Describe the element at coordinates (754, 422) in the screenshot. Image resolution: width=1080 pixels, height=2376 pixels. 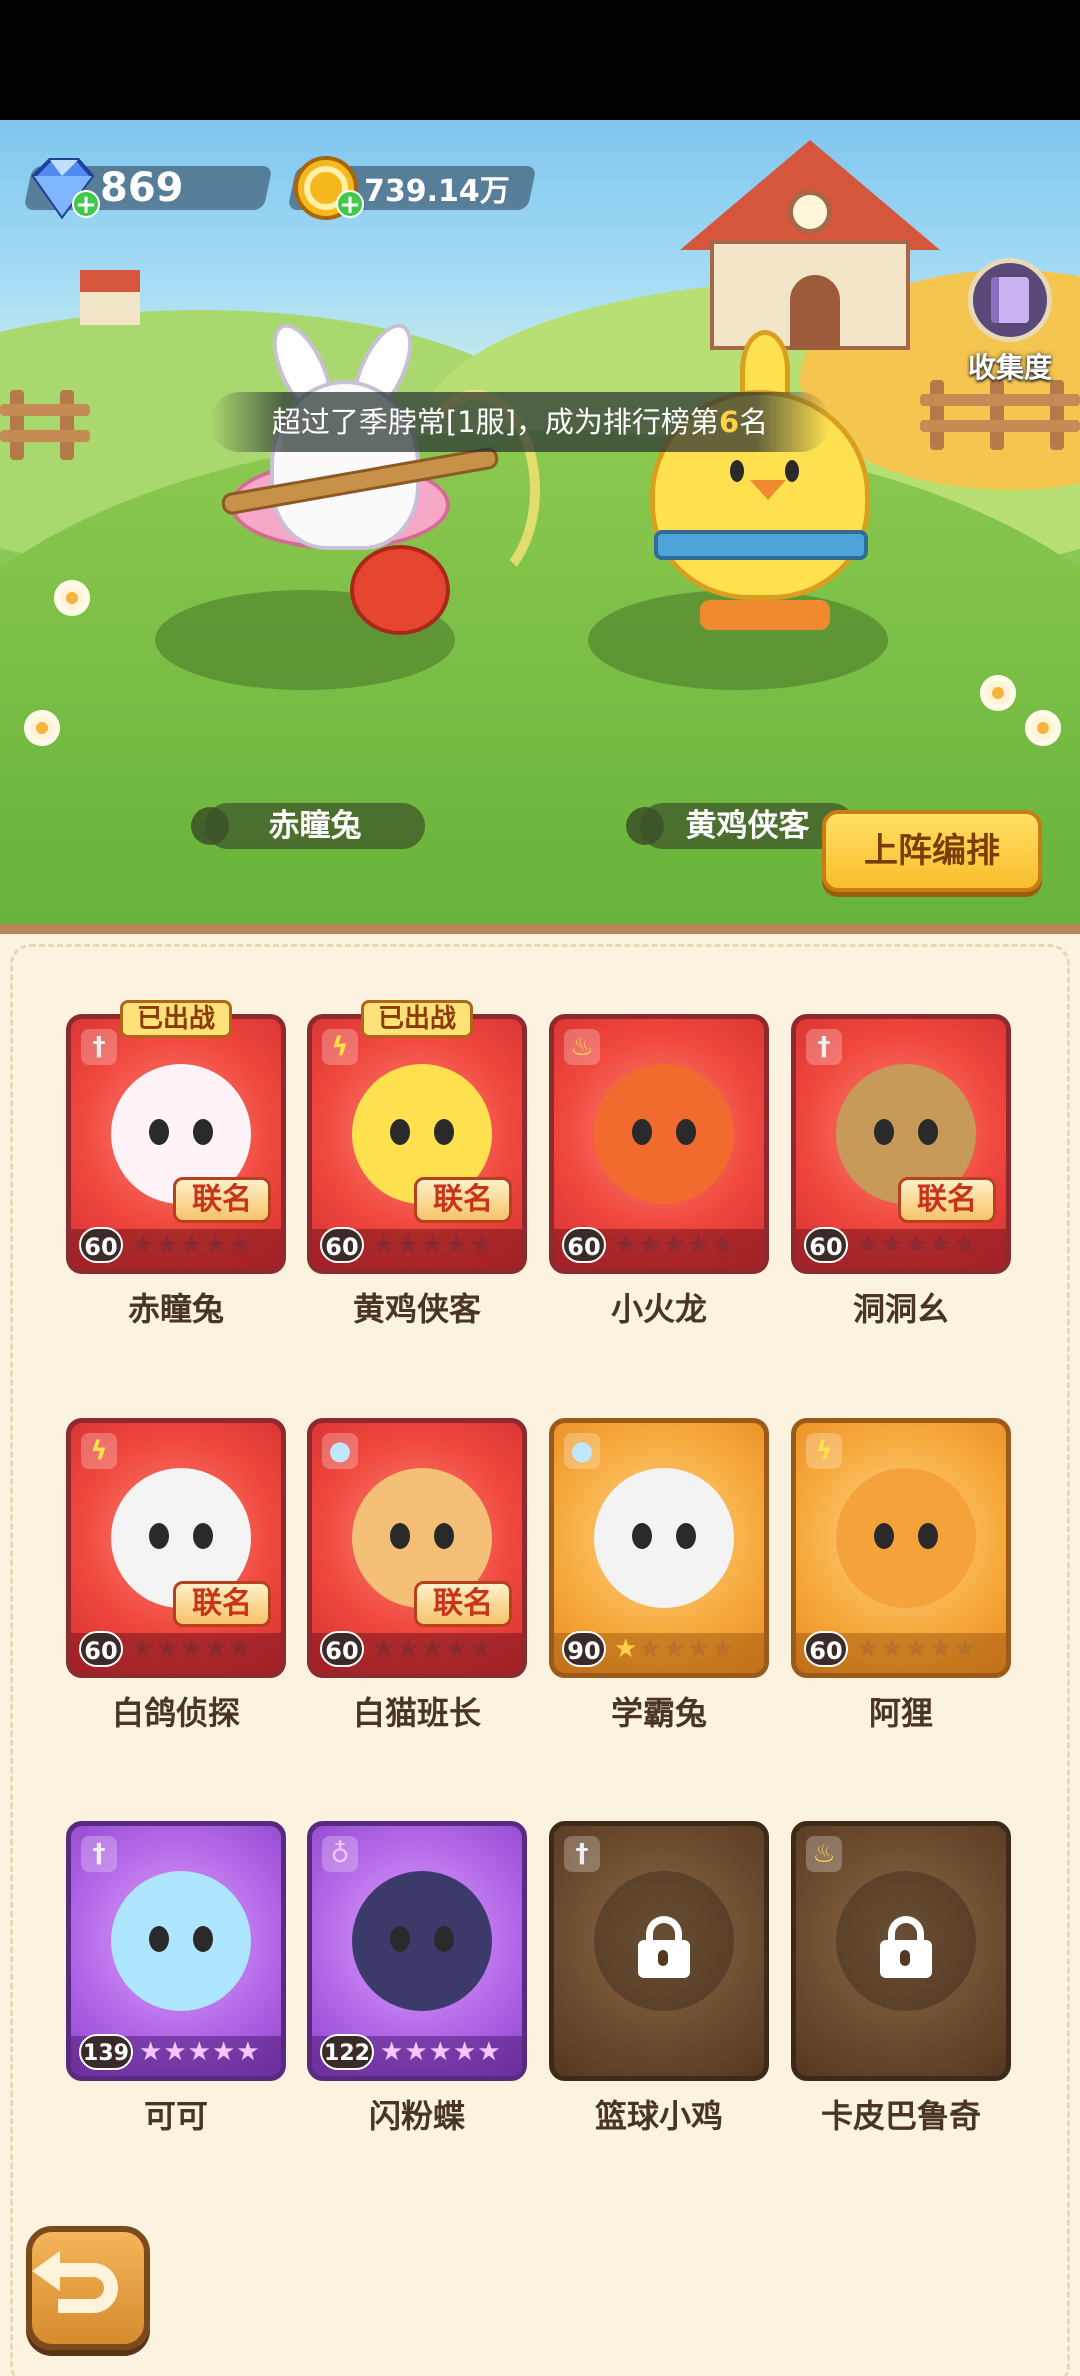
I see `rank-text-suffix: 名` at that location.